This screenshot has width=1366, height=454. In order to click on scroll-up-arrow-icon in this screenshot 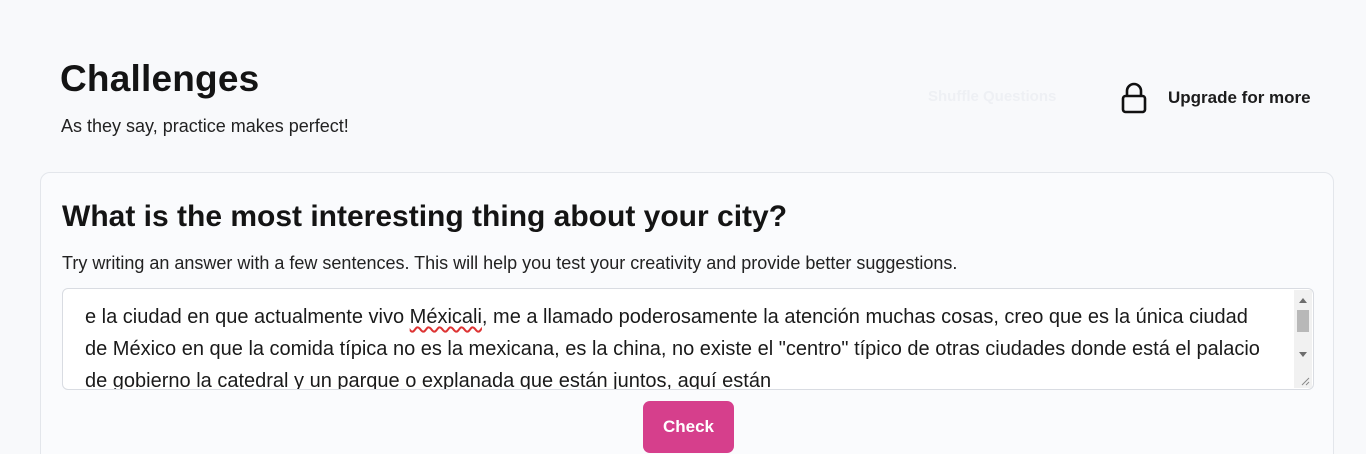, I will do `click(1303, 300)`.